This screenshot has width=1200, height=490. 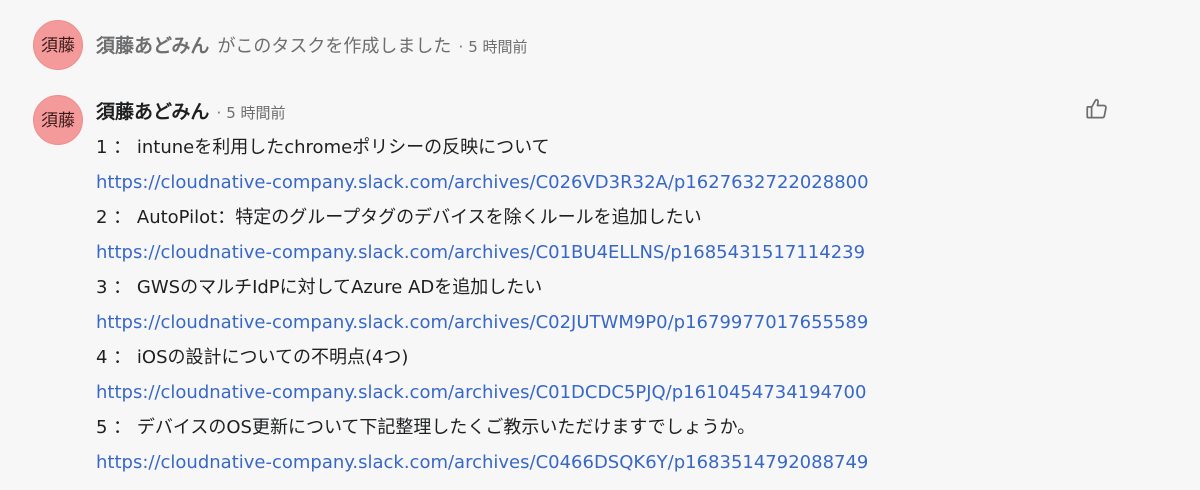 What do you see at coordinates (58, 45) in the screenshot?
I see `story-author-avatar: 須藤` at bounding box center [58, 45].